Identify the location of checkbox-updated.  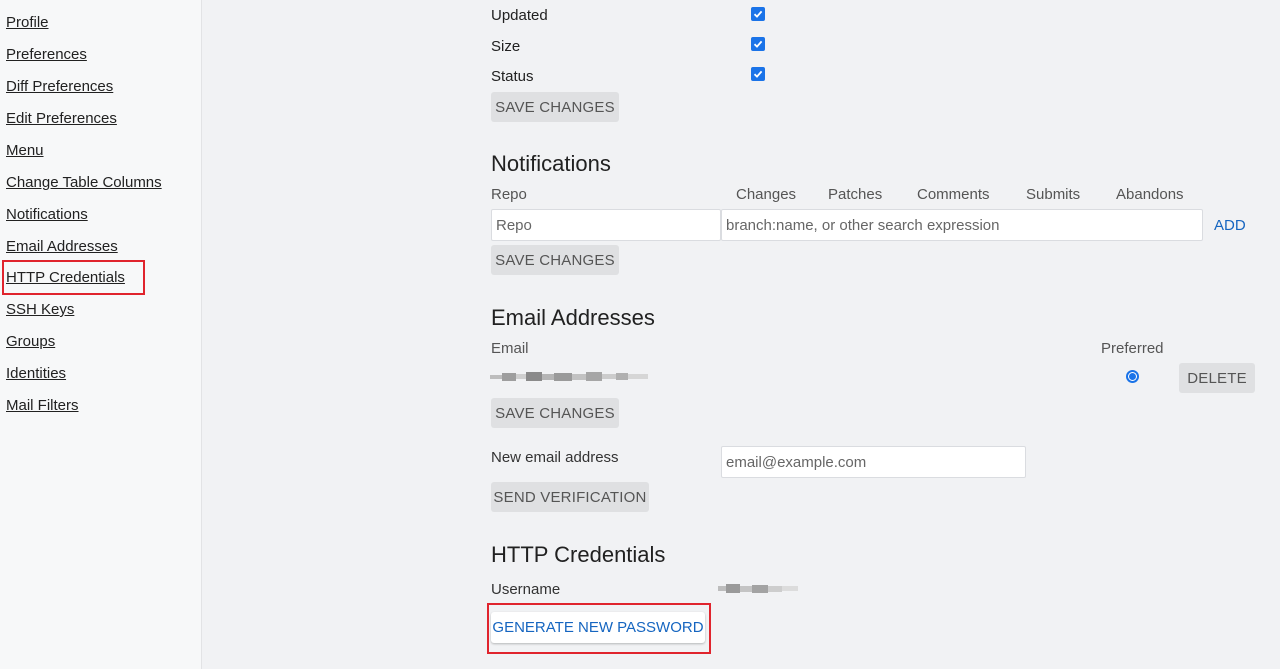
(758, 14).